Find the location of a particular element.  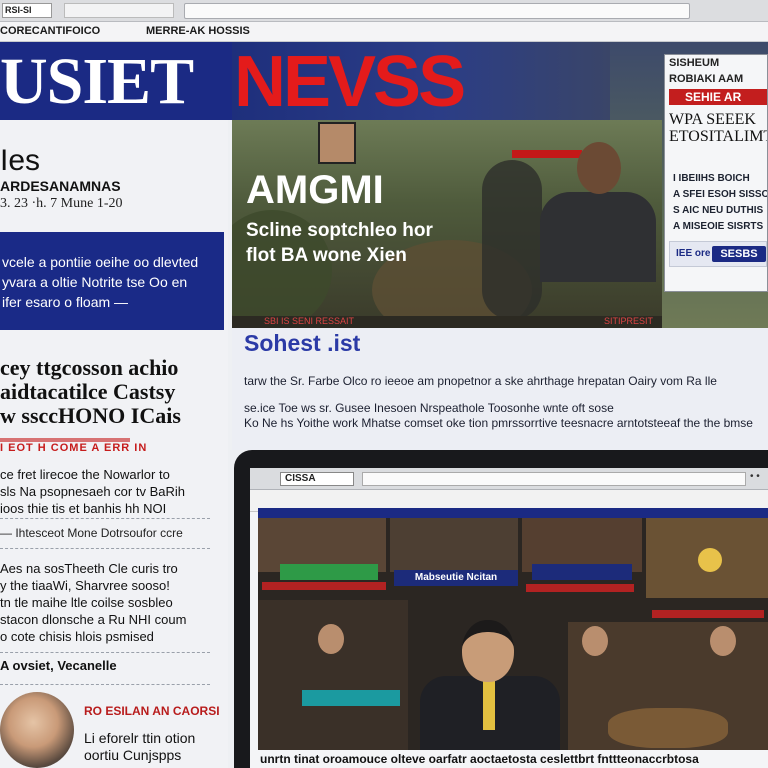

browser-tab-bar: RSI-SI is located at coordinates (384, 11).